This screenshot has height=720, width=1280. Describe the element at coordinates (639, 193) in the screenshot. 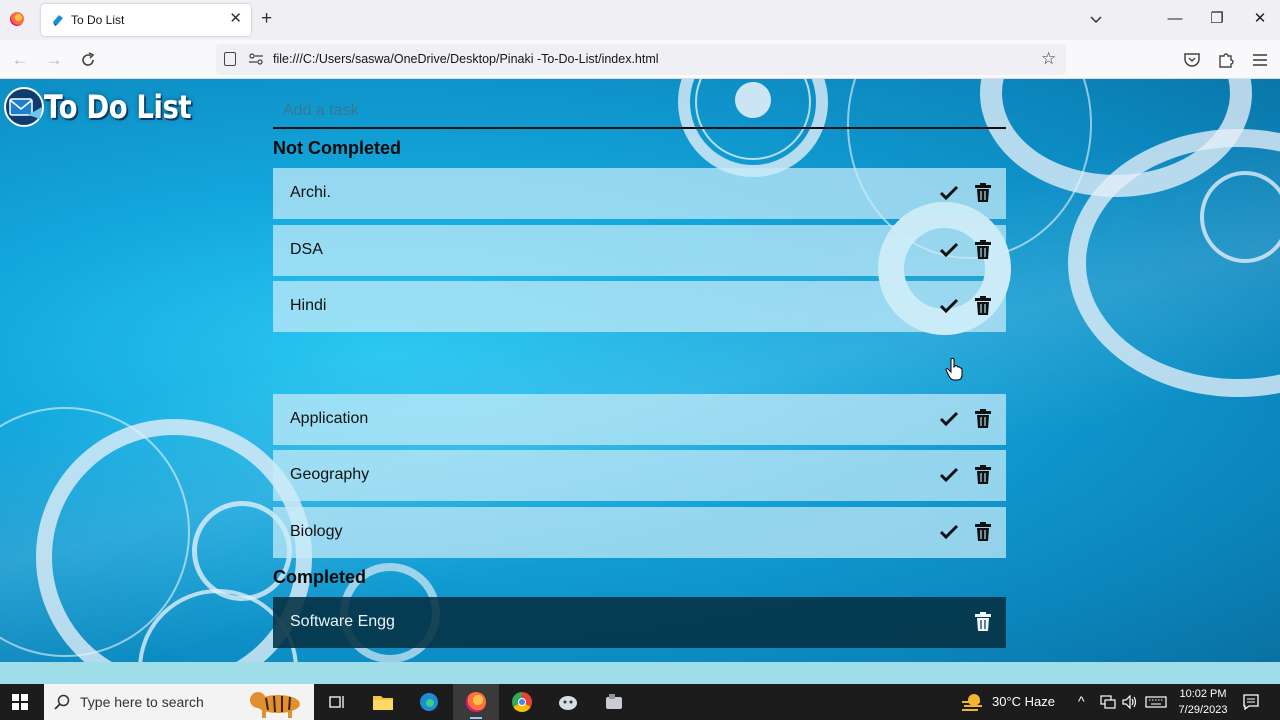

I see `task-item: Archi.` at that location.